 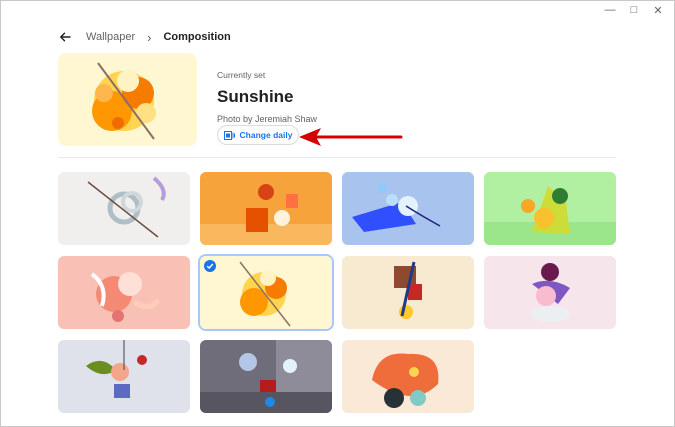 I want to click on current-wallpaper-preview, so click(x=127, y=99).